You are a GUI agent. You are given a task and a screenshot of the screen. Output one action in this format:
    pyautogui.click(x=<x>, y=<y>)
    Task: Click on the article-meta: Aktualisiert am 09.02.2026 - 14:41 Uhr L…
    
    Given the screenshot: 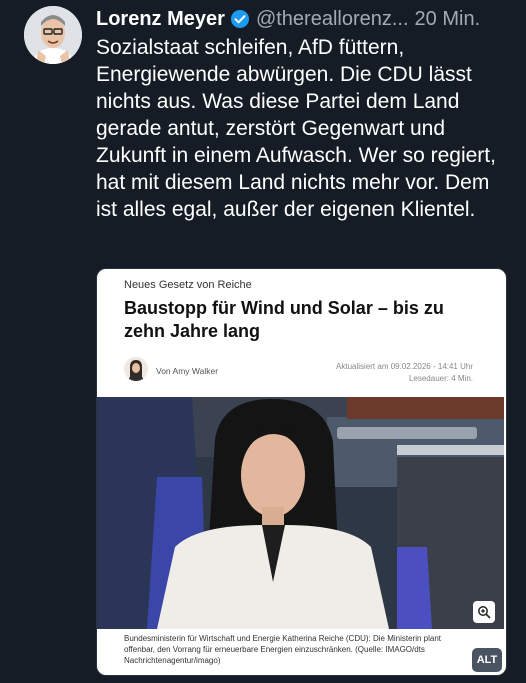 What is the action you would take?
    pyautogui.click(x=404, y=373)
    